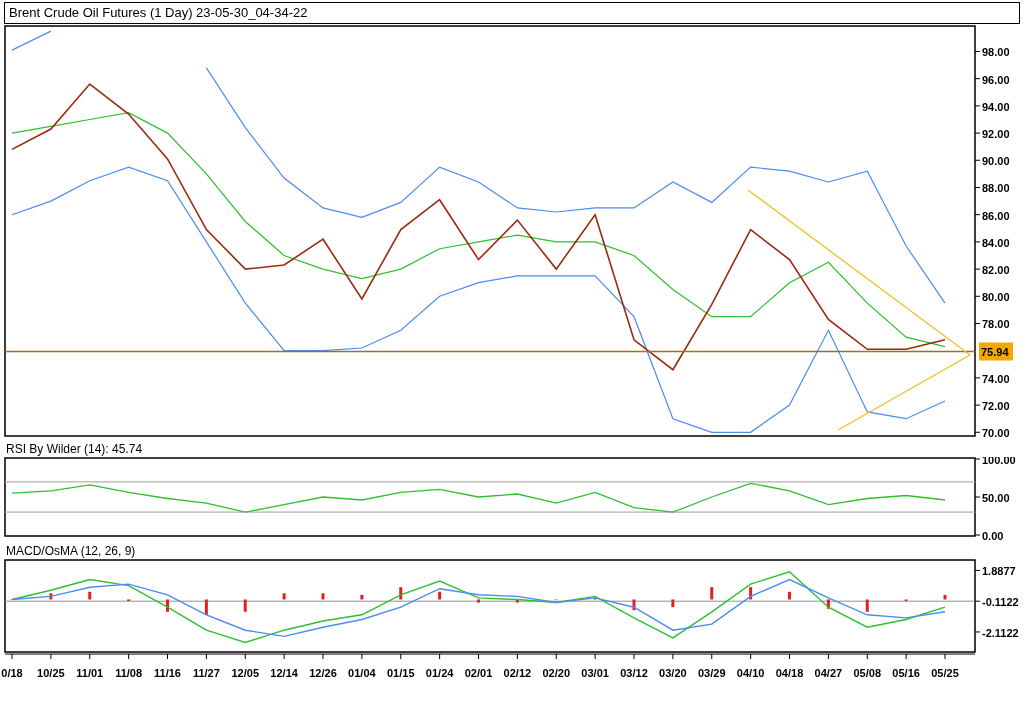  I want to click on date-label: 05/08, so click(867, 666).